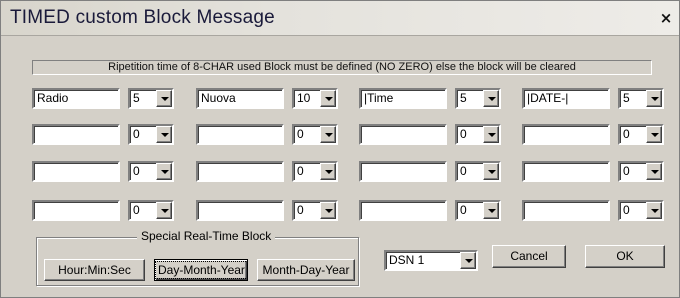 This screenshot has height=298, width=680. Describe the element at coordinates (340, 18) in the screenshot. I see `title-bar: TIMED custom Block Message ×` at that location.